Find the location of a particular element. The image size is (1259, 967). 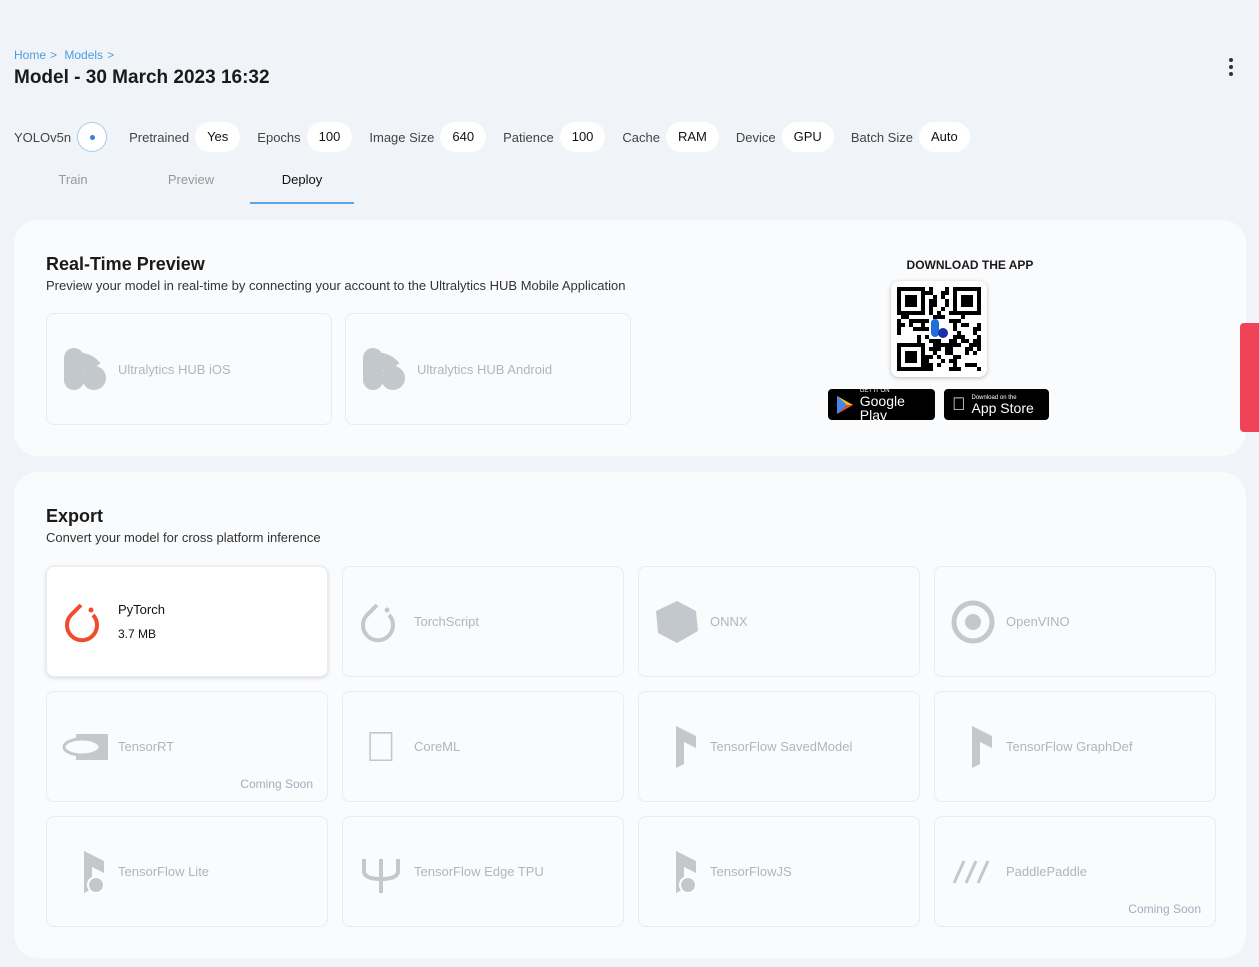

format-name: CoreML is located at coordinates (437, 746).